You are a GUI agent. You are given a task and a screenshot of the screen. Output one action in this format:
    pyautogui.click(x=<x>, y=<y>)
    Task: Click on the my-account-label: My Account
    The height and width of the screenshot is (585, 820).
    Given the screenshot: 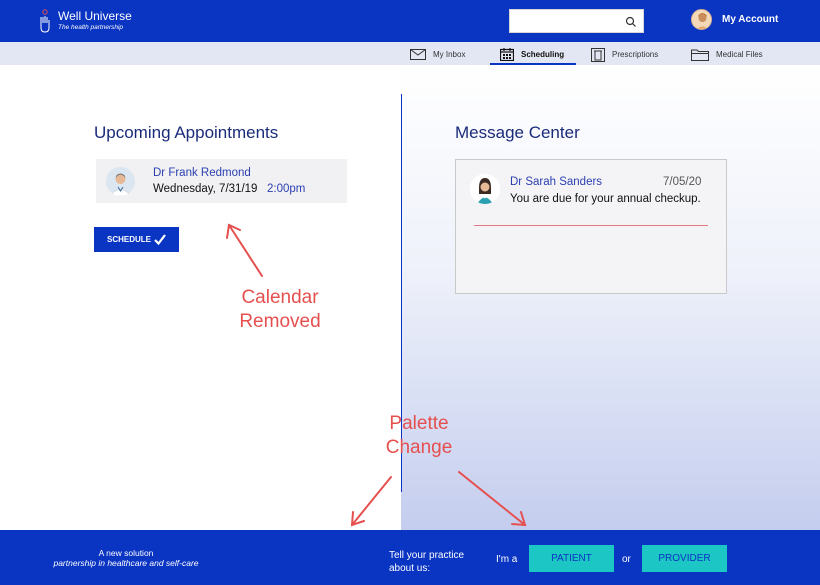 What is the action you would take?
    pyautogui.click(x=750, y=19)
    